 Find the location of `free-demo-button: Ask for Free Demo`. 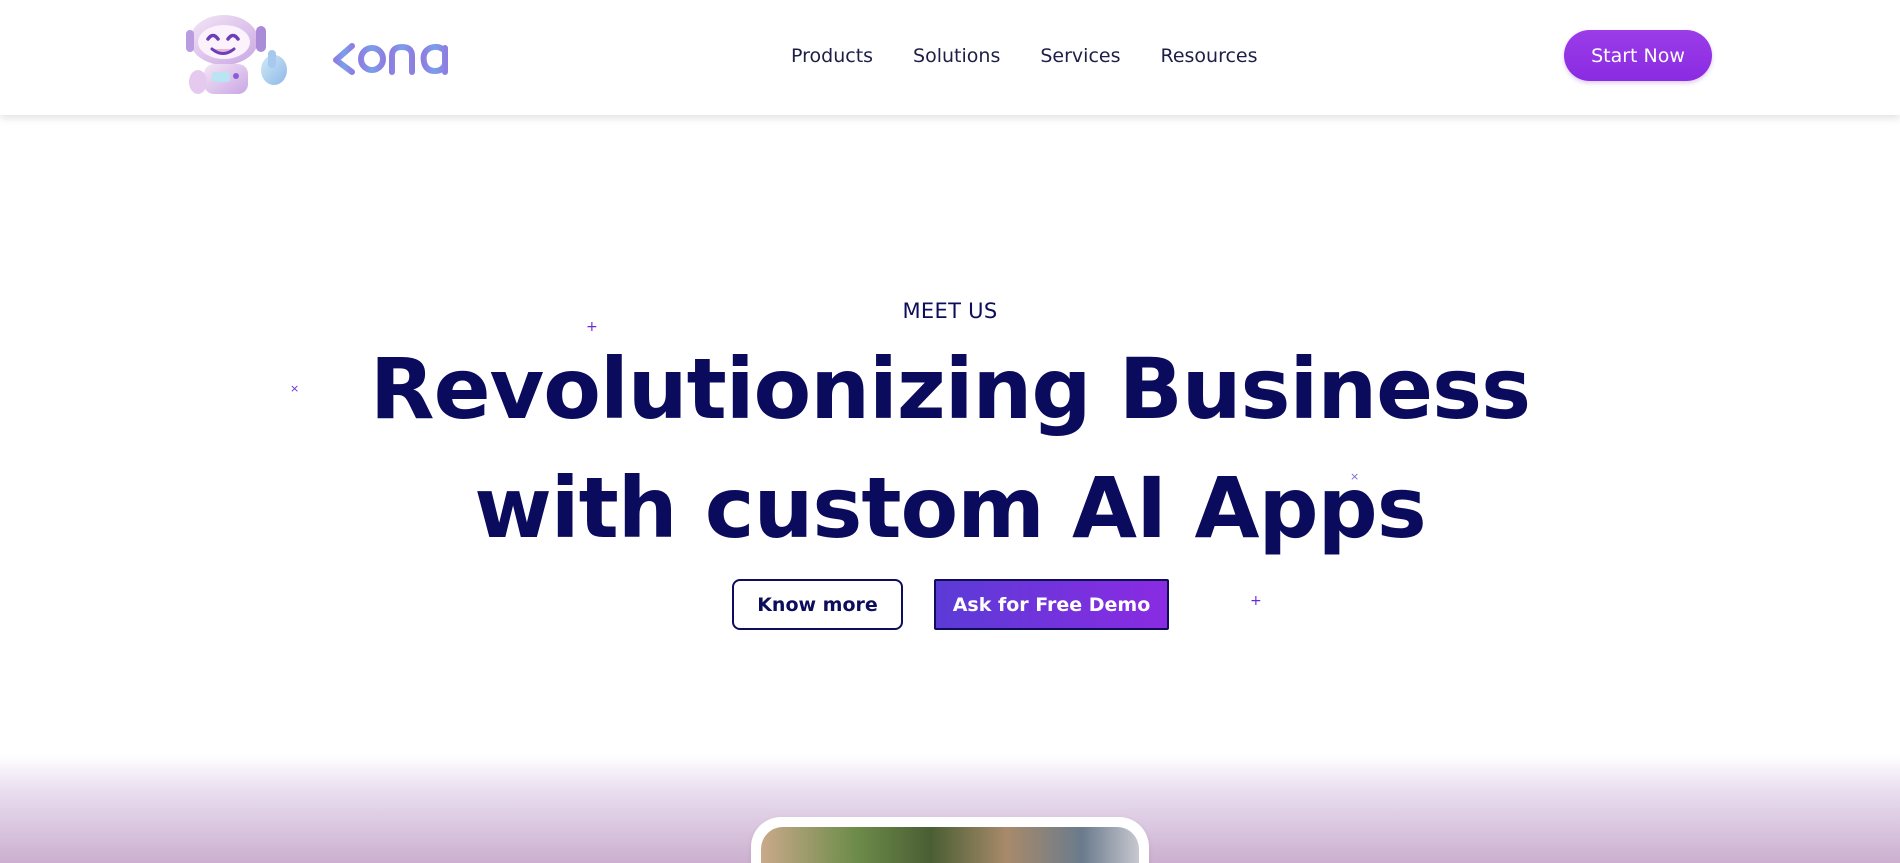

free-demo-button: Ask for Free Demo is located at coordinates (1051, 604).